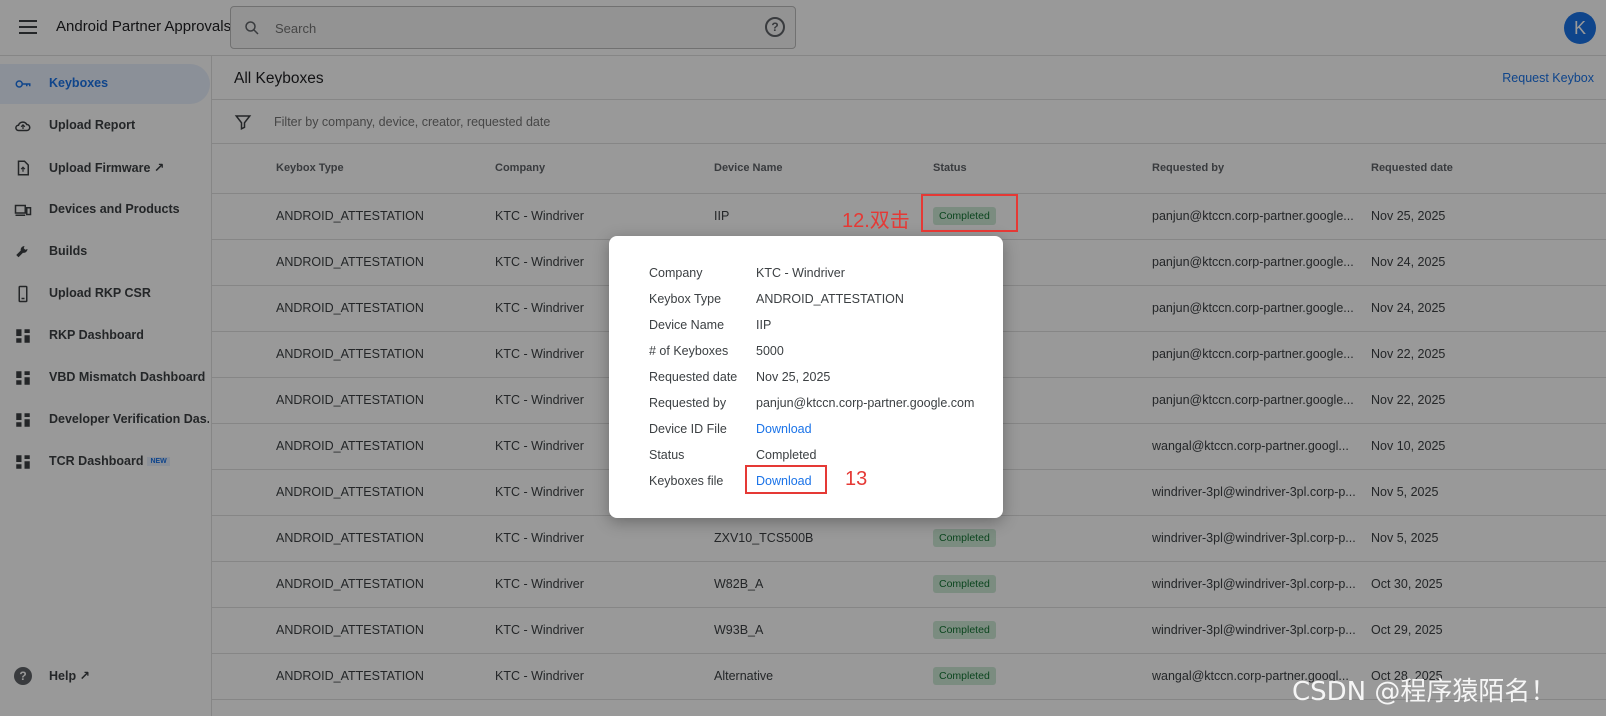 Image resolution: width=1606 pixels, height=716 pixels. I want to click on detail-row: Company KTC - Windriver, so click(819, 276).